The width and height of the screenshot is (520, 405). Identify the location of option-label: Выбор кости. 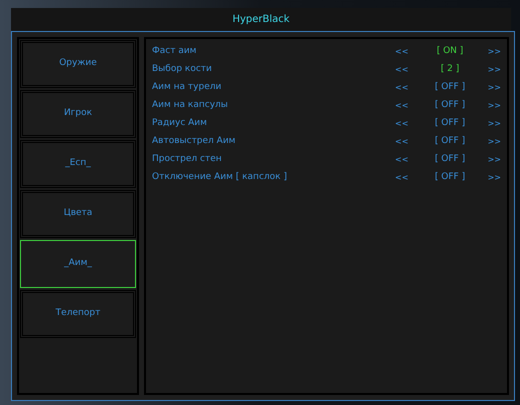
(182, 69).